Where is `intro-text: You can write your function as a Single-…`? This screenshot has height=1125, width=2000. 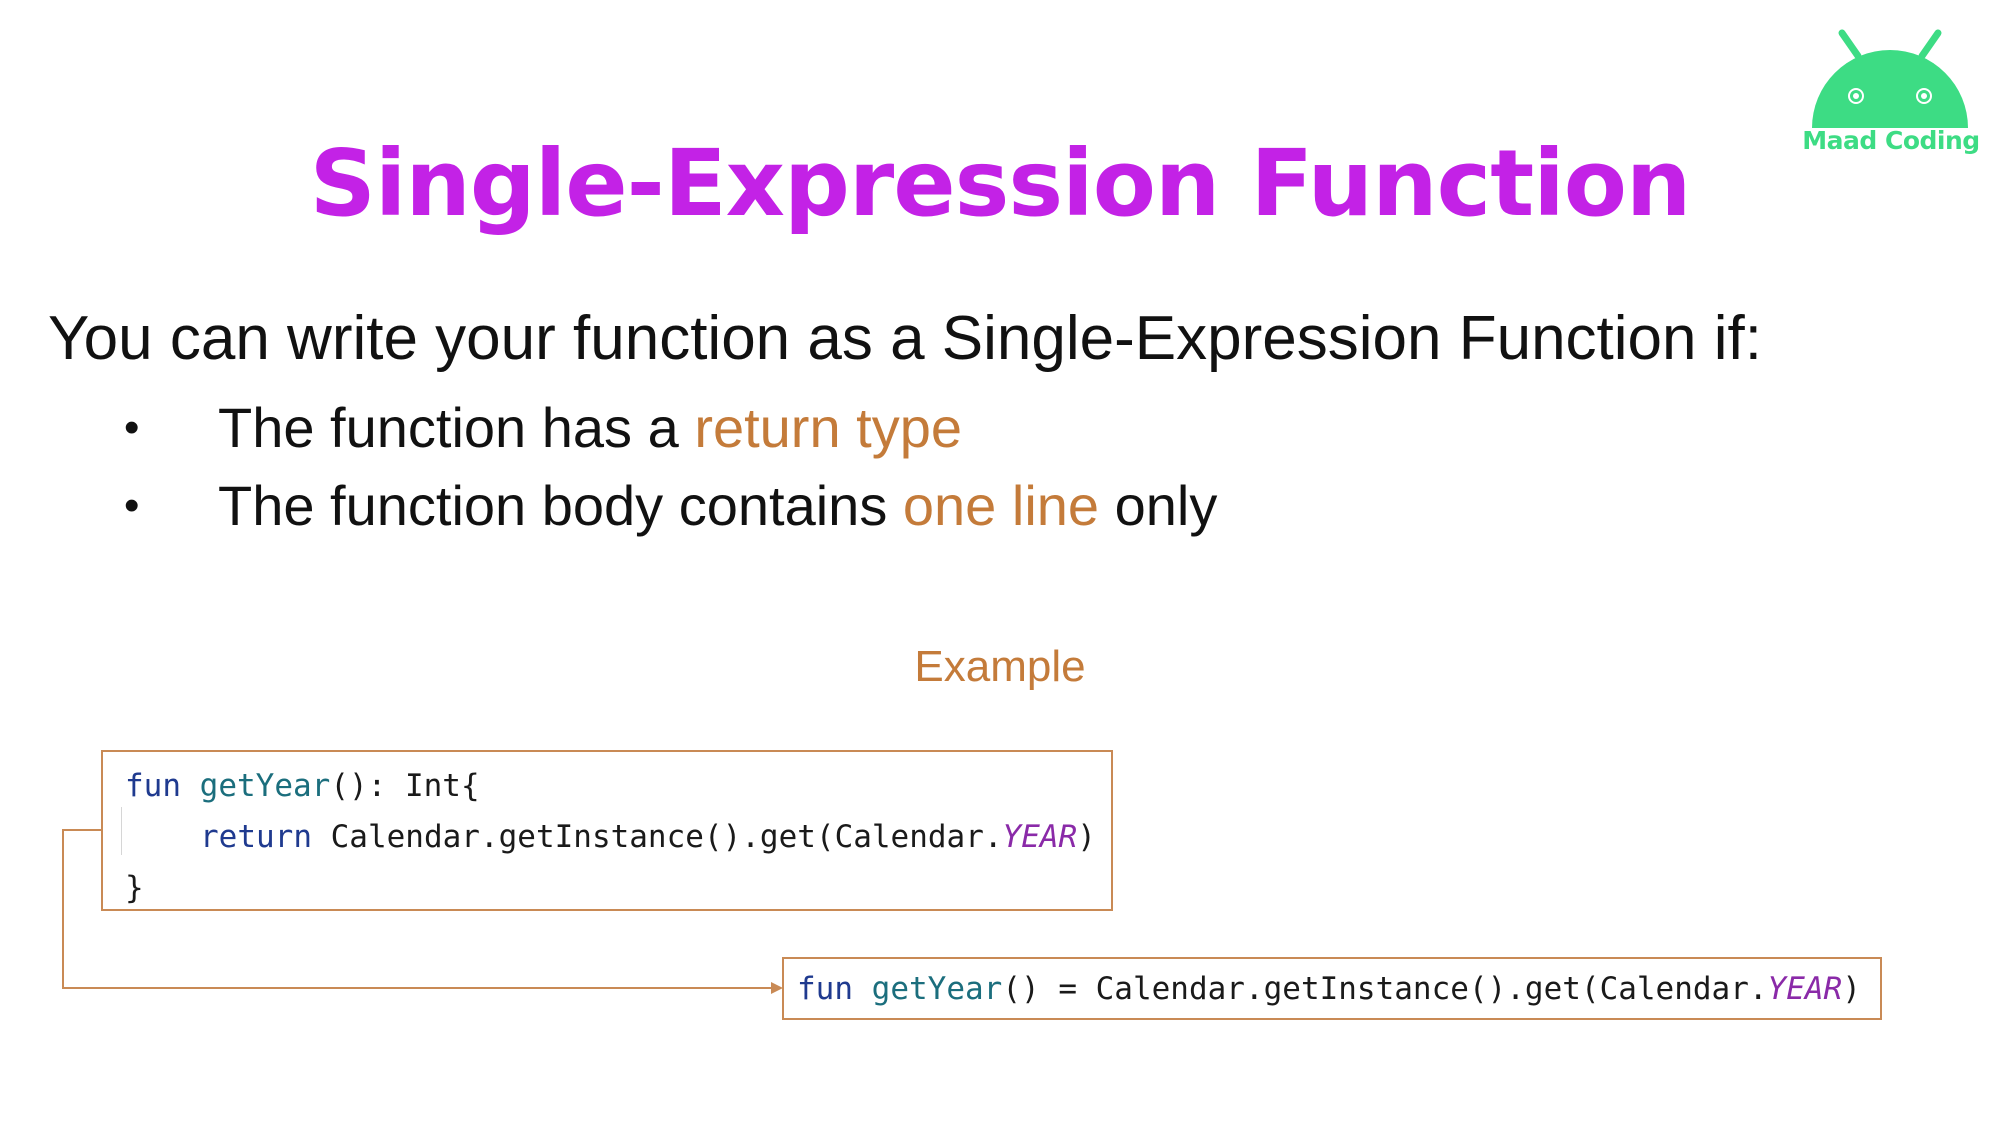
intro-text: You can write your function as a Single-… is located at coordinates (905, 338).